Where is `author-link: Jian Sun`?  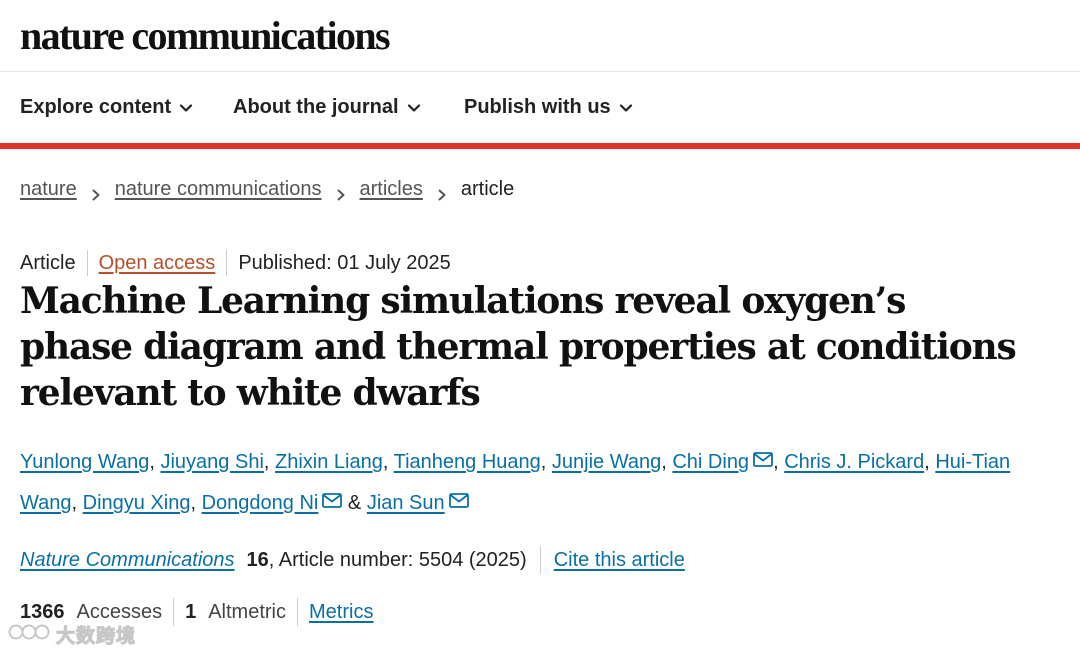
author-link: Jian Sun is located at coordinates (406, 503).